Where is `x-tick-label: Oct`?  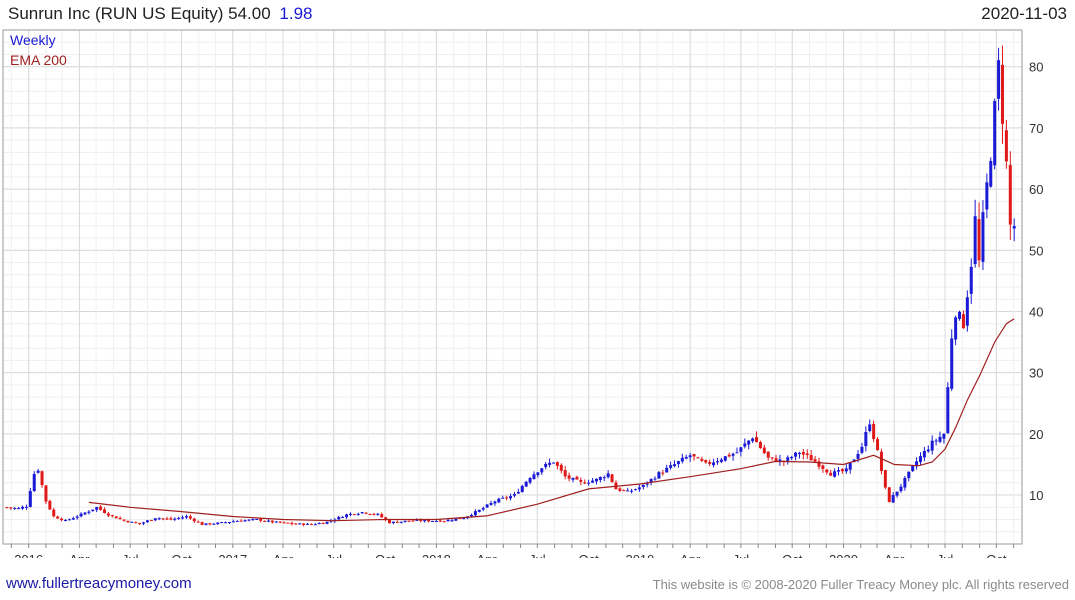
x-tick-label: Oct is located at coordinates (792, 555).